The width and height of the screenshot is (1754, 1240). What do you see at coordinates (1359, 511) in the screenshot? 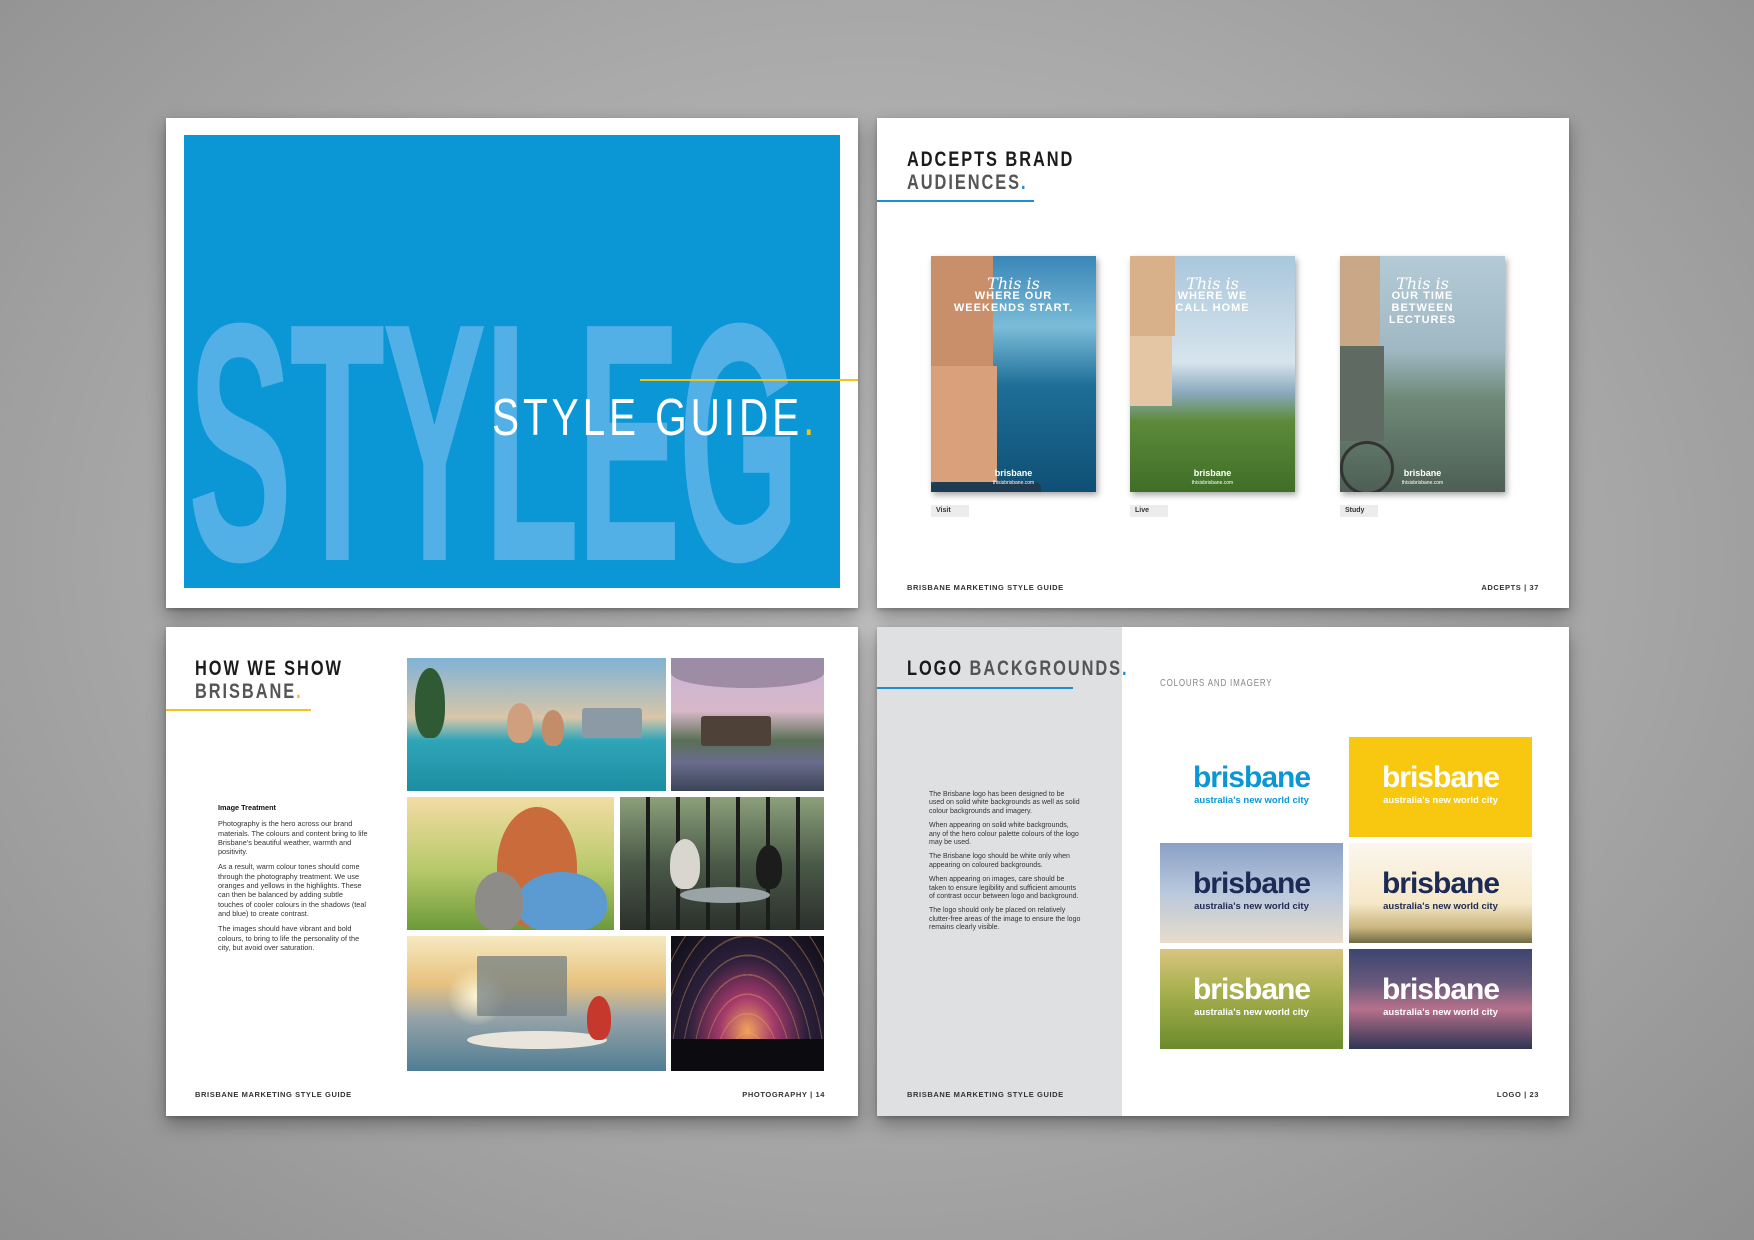
I see `poster-label-study: Study` at bounding box center [1359, 511].